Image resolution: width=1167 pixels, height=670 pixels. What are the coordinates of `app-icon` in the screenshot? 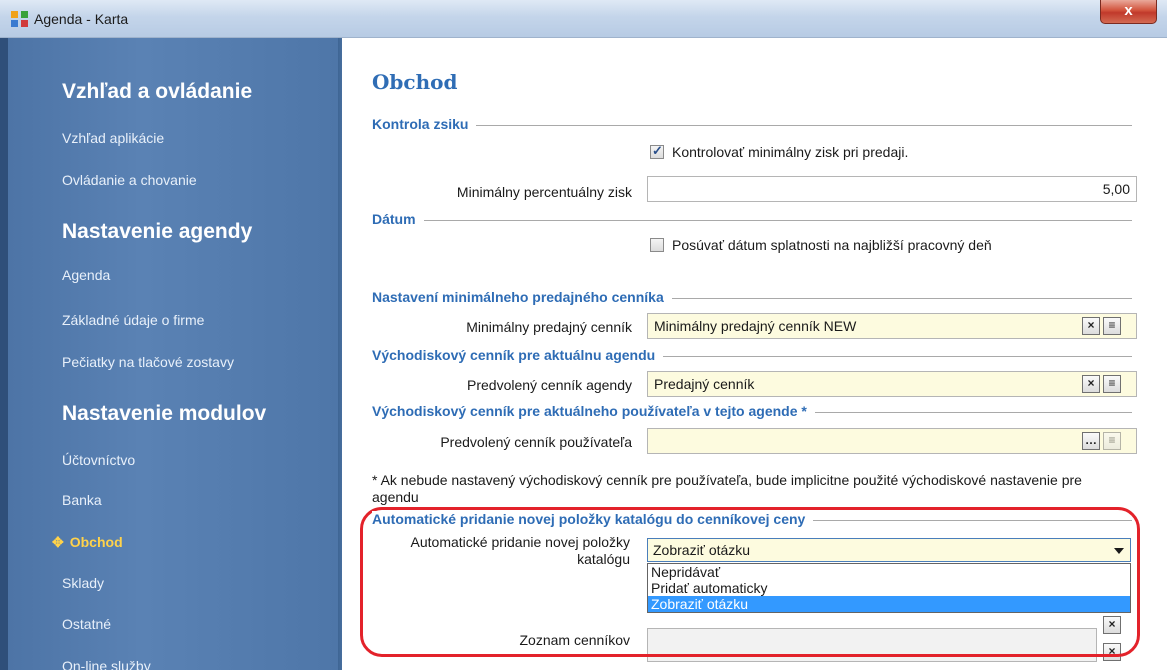 It's located at (19, 19).